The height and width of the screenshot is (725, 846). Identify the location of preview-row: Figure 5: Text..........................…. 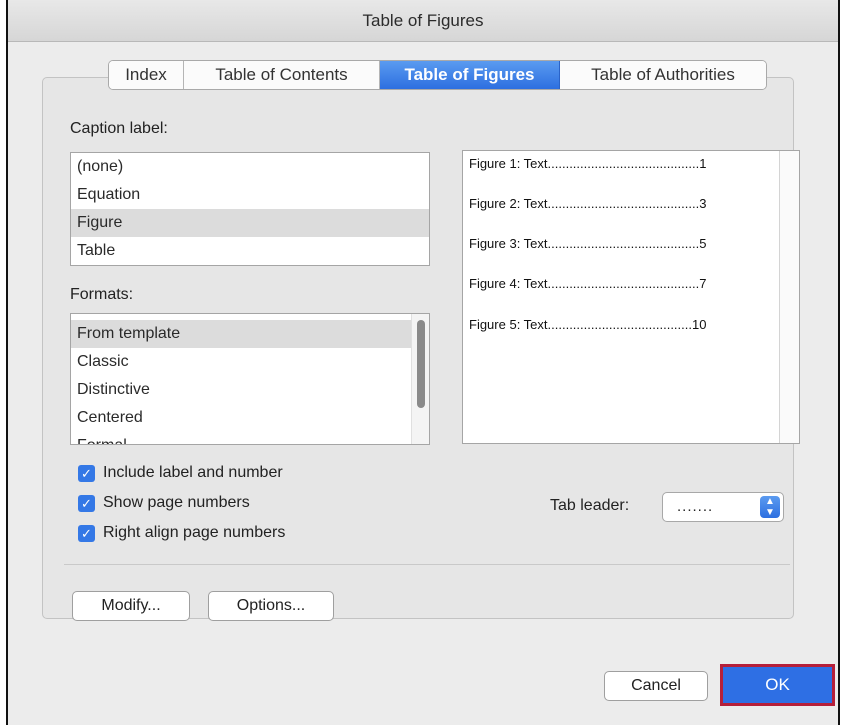
(588, 324).